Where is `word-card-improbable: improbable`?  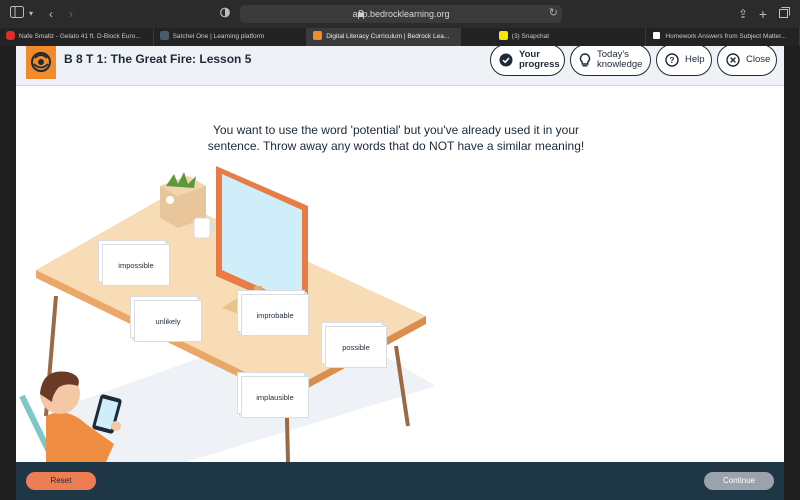
word-card-improbable: improbable is located at coordinates (275, 315).